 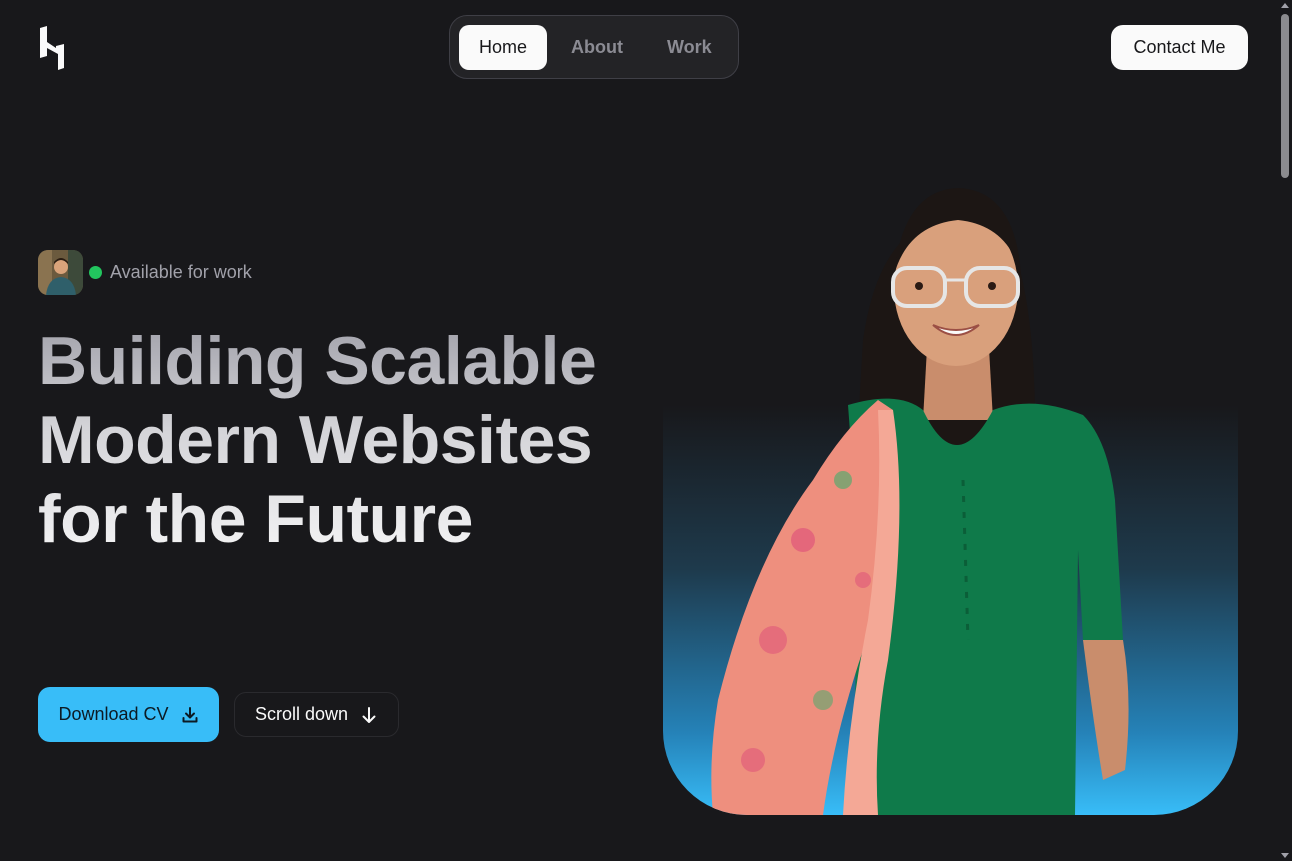 What do you see at coordinates (95, 272) in the screenshot?
I see `status-dot` at bounding box center [95, 272].